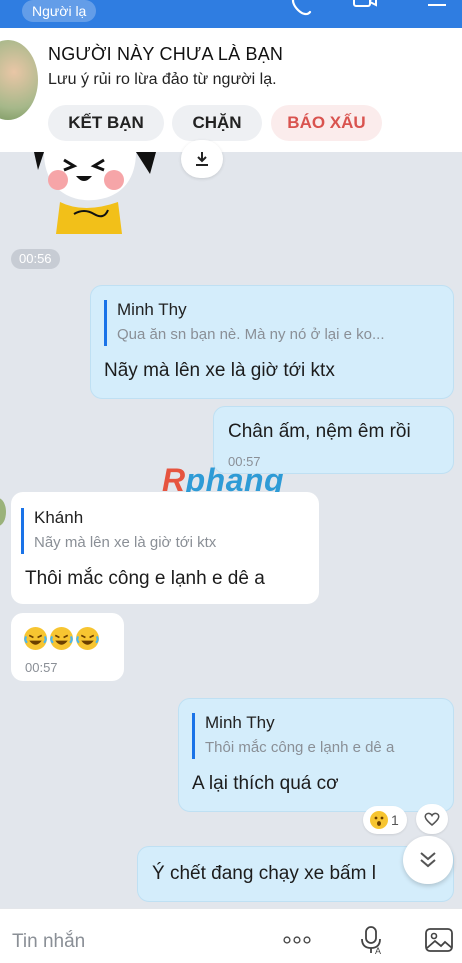  Describe the element at coordinates (395, 820) in the screenshot. I see `reaction-count: 1` at that location.